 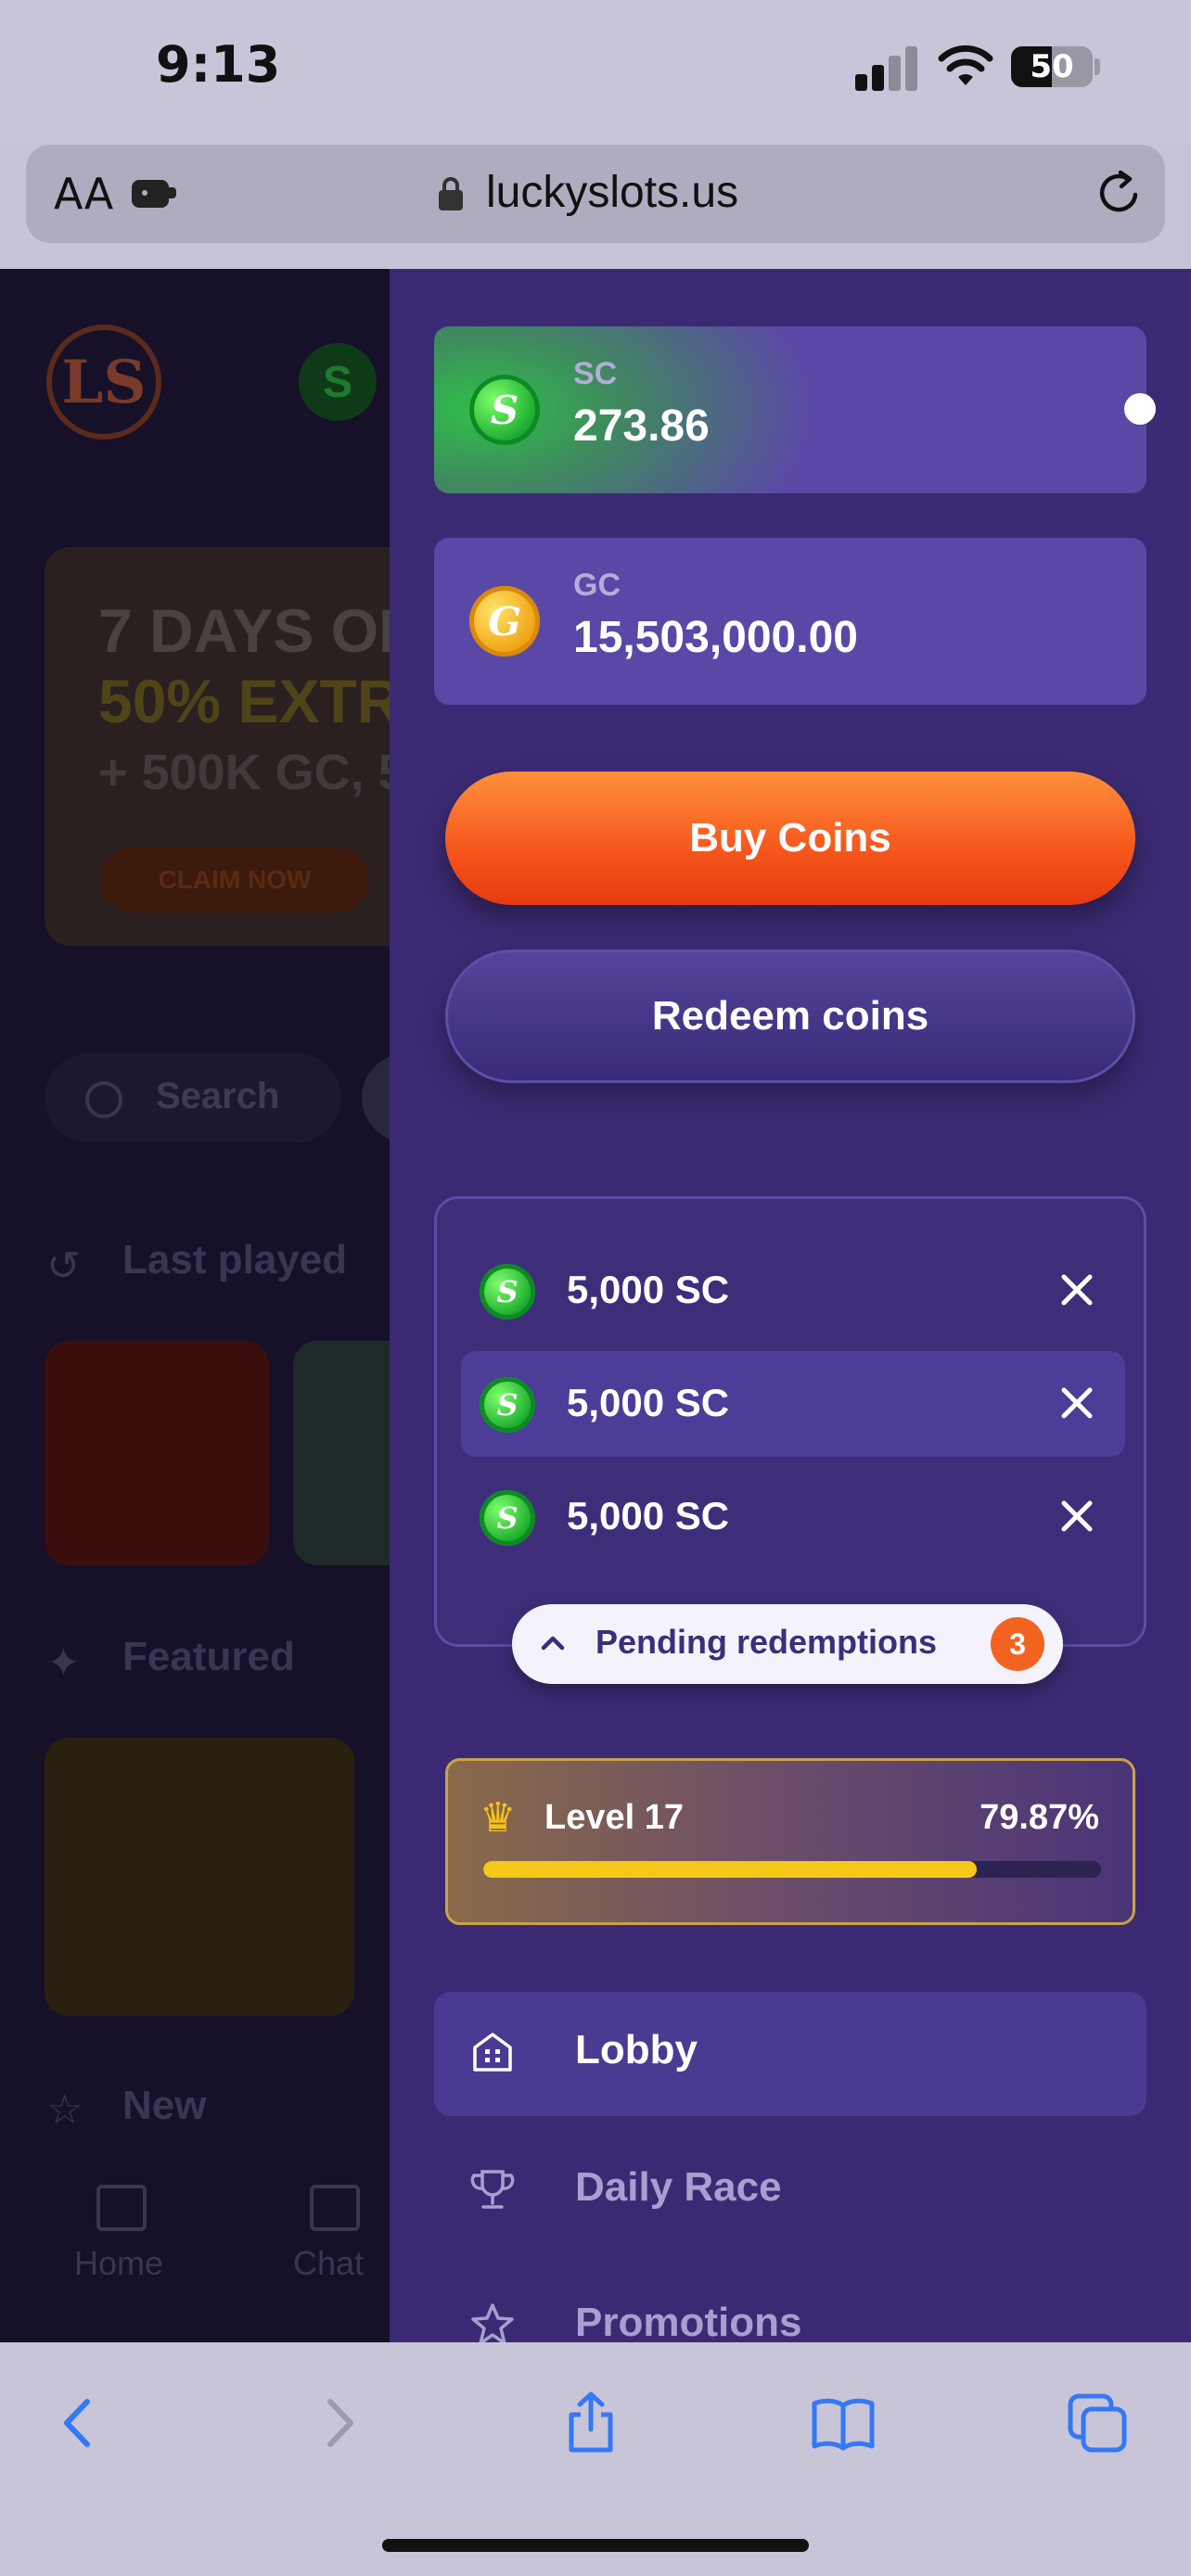 I want to click on claim-now-button: CLAIM NOW, so click(x=235, y=880).